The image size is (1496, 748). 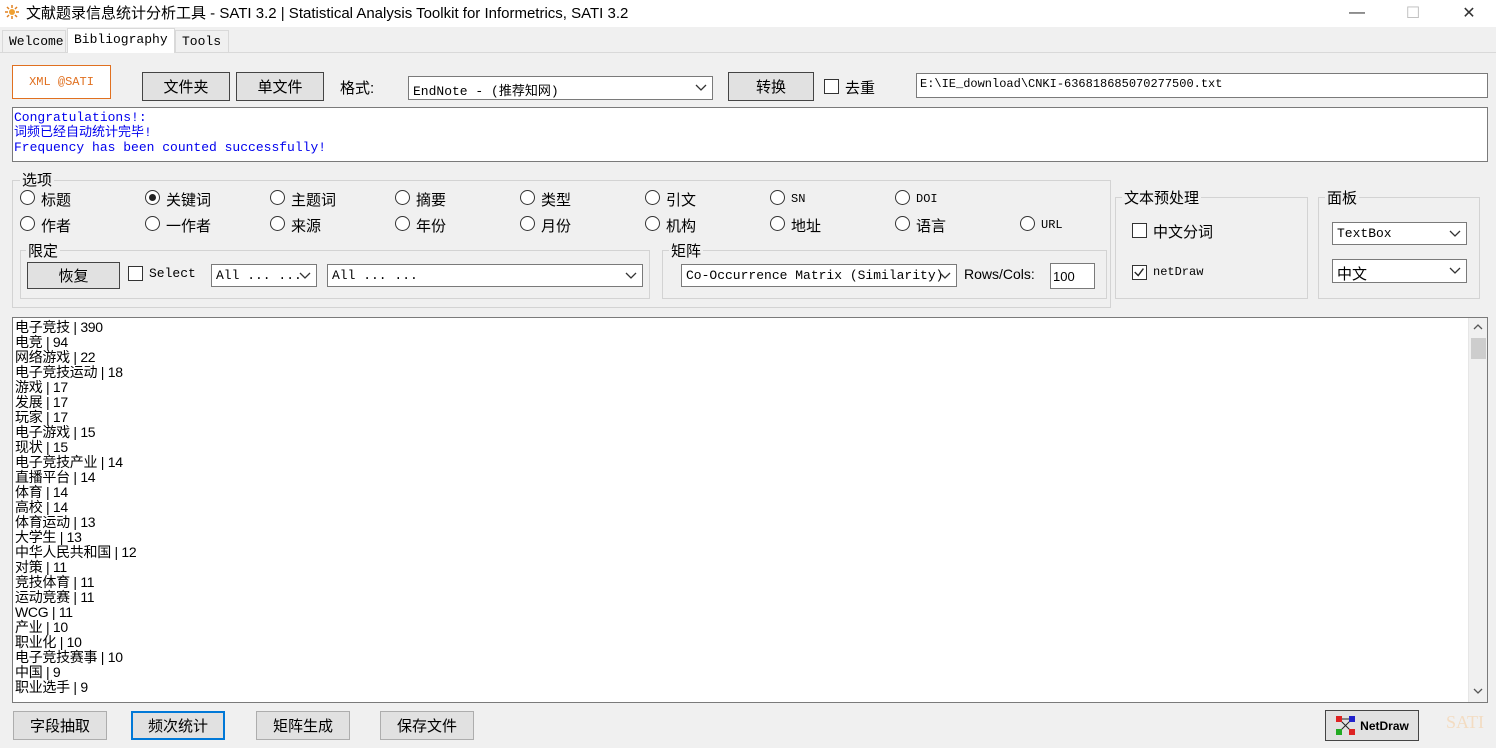 What do you see at coordinates (357, 88) in the screenshot?
I see `format-label: 格式:` at bounding box center [357, 88].